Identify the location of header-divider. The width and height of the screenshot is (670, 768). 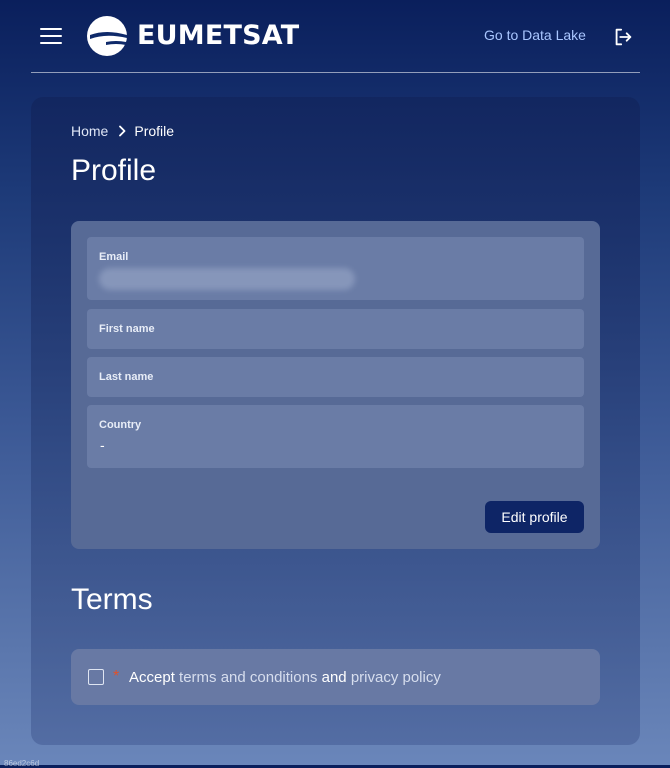
(335, 72).